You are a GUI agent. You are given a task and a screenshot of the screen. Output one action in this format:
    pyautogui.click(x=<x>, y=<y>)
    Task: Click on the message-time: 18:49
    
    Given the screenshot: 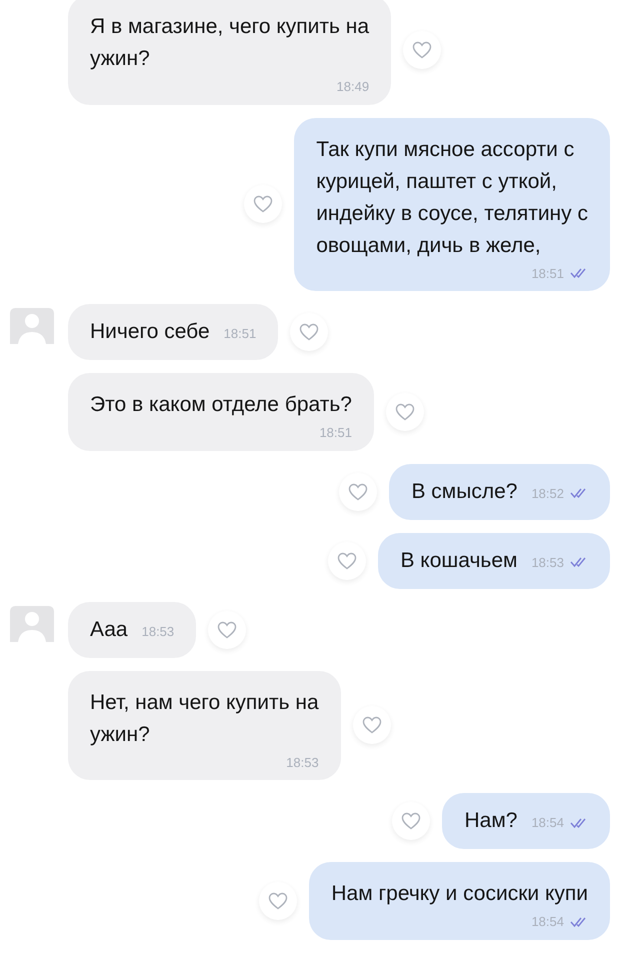 What is the action you would take?
    pyautogui.click(x=353, y=87)
    